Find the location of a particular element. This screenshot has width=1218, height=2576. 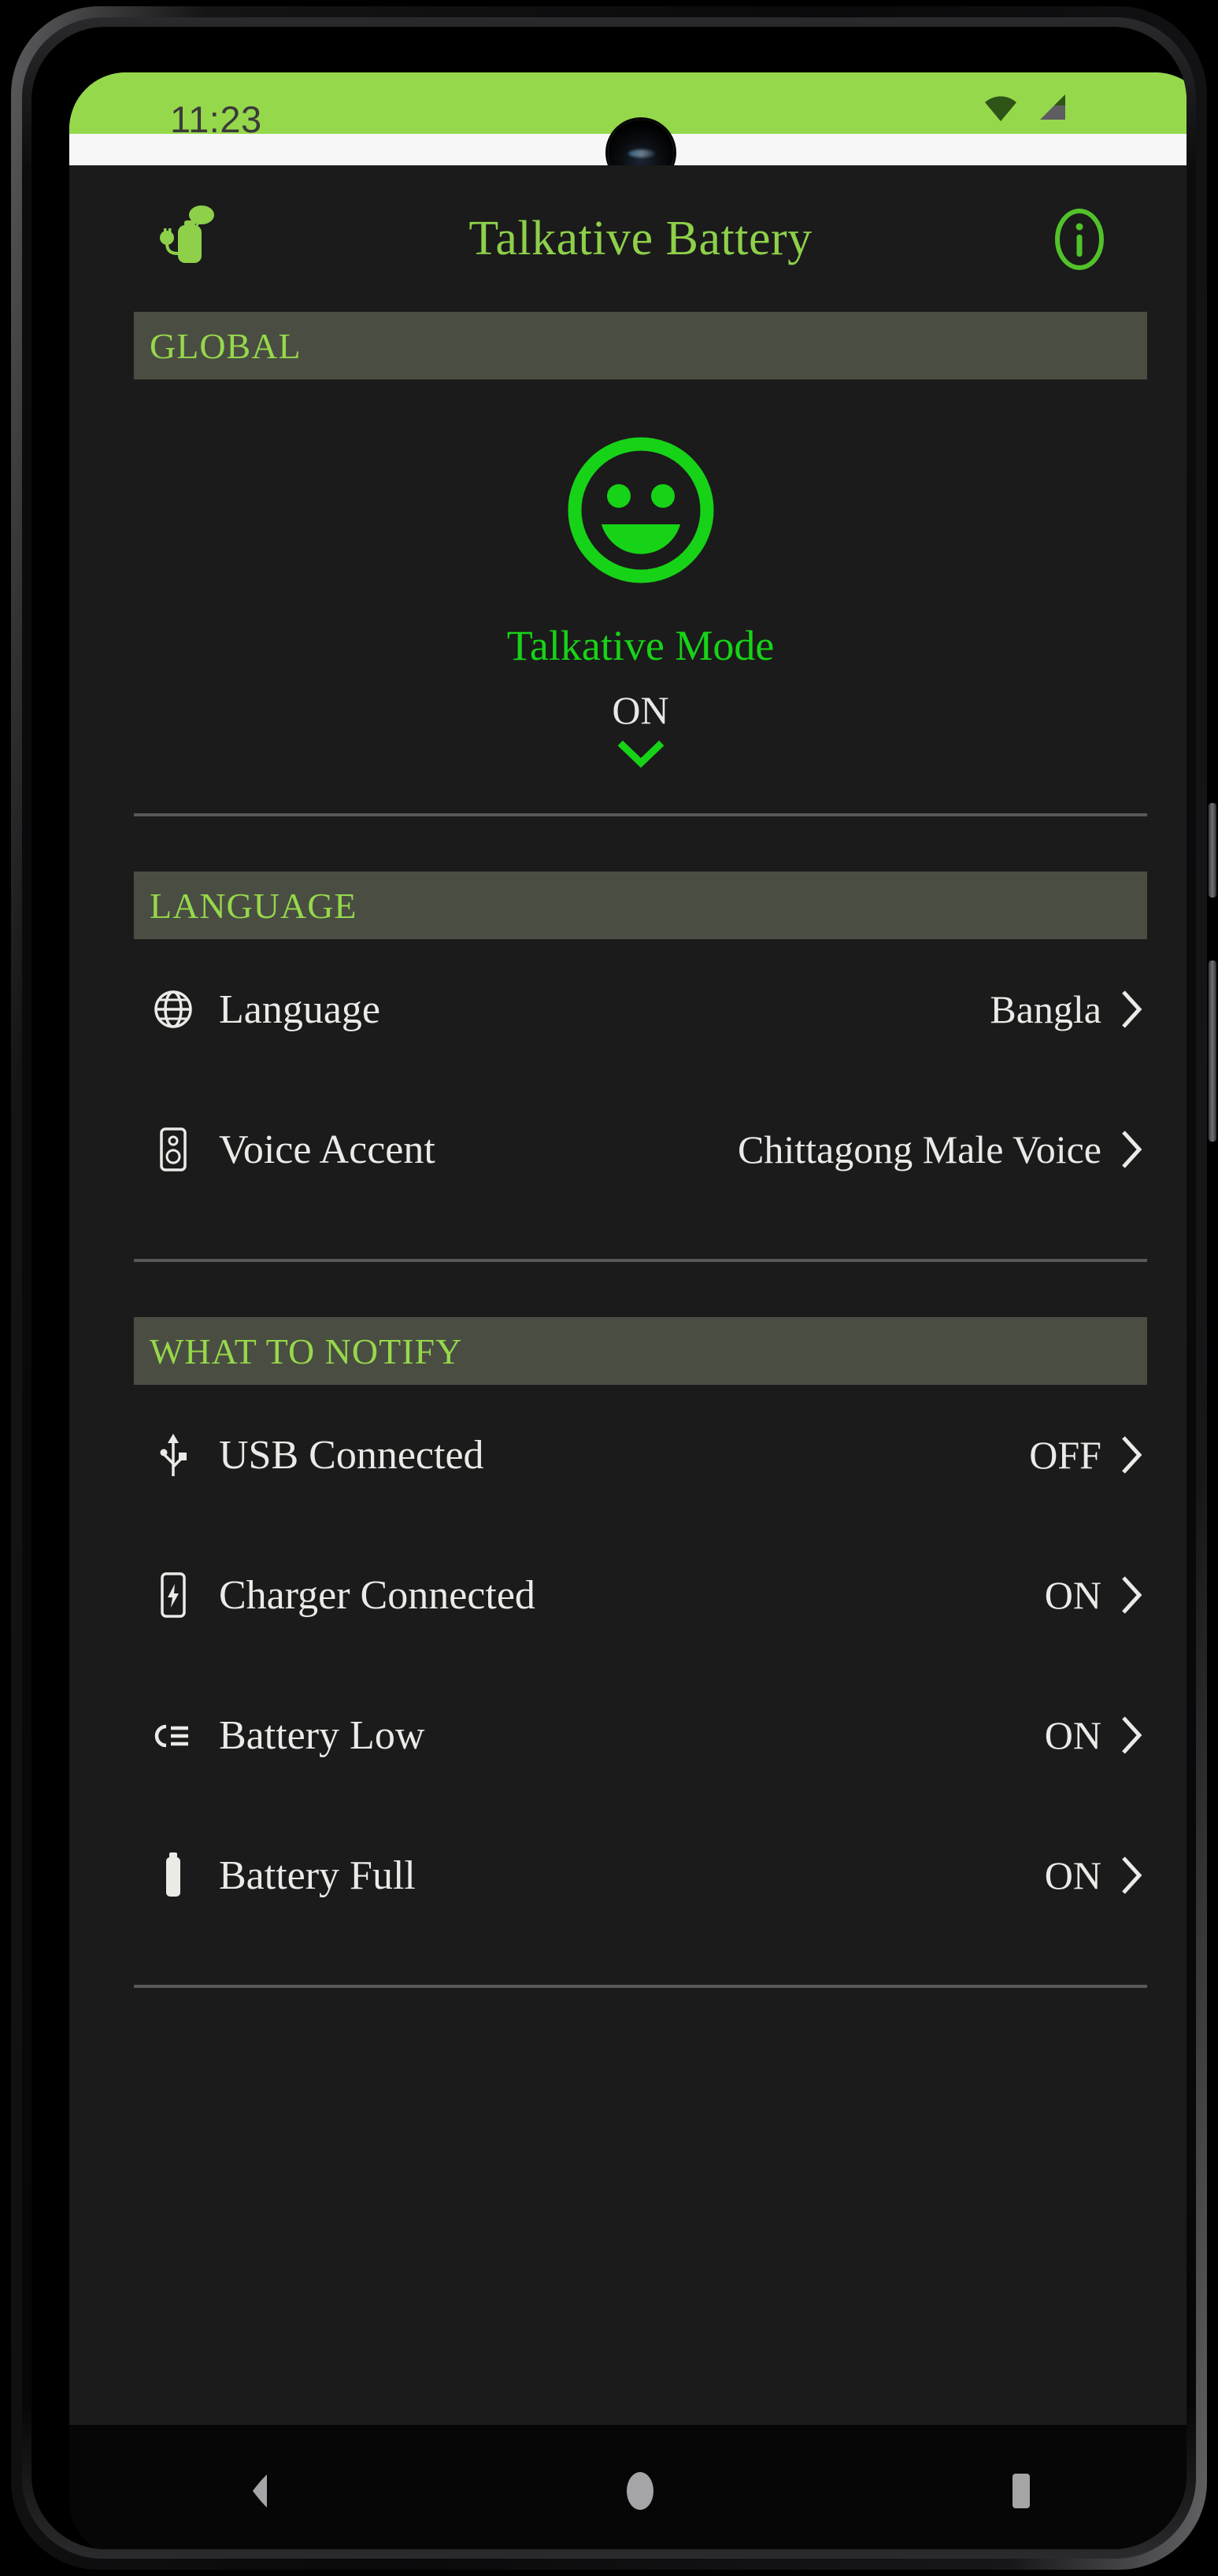

section-header-what-to-notify: WHAT TO NOTIFY is located at coordinates (640, 1351).